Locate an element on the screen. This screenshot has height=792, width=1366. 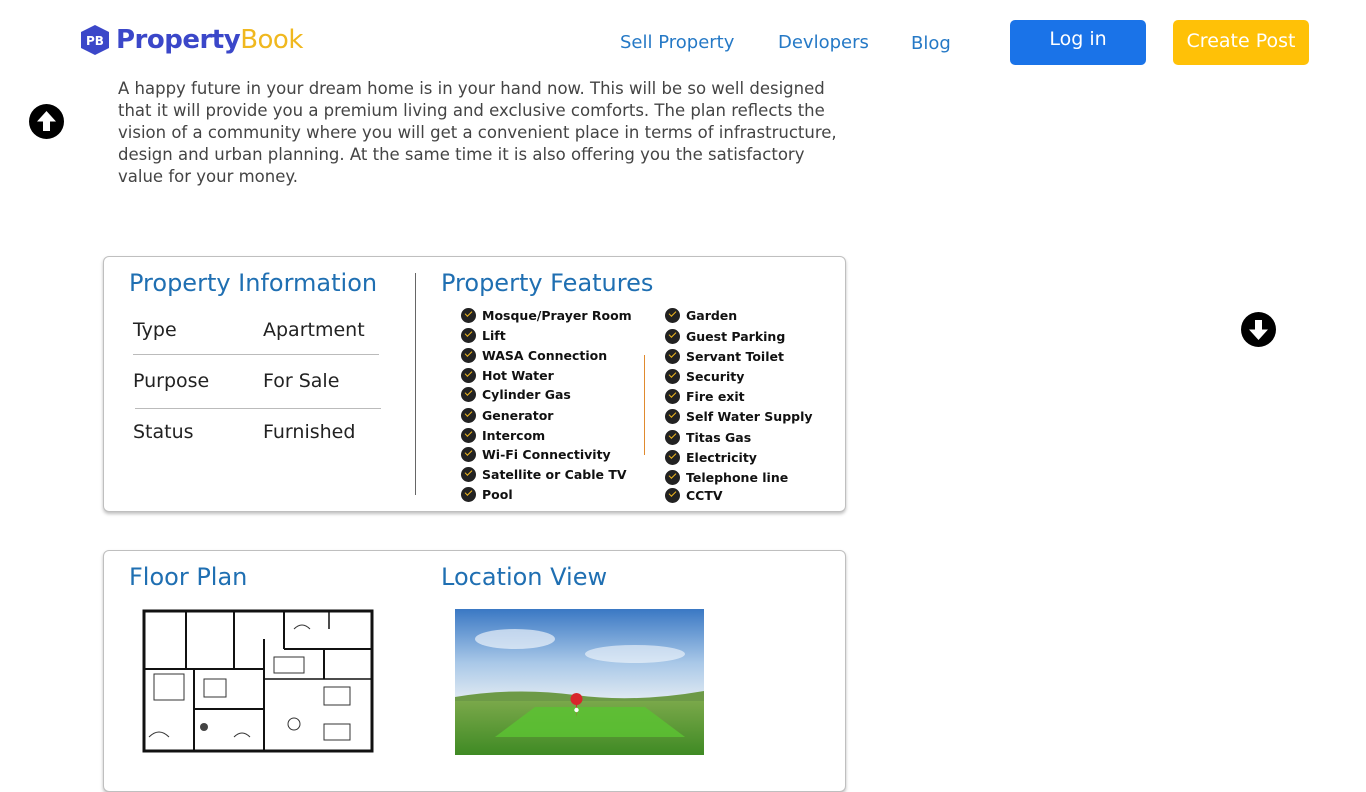
feature-label: Wi-Fi Connectivity is located at coordinates (546, 454).